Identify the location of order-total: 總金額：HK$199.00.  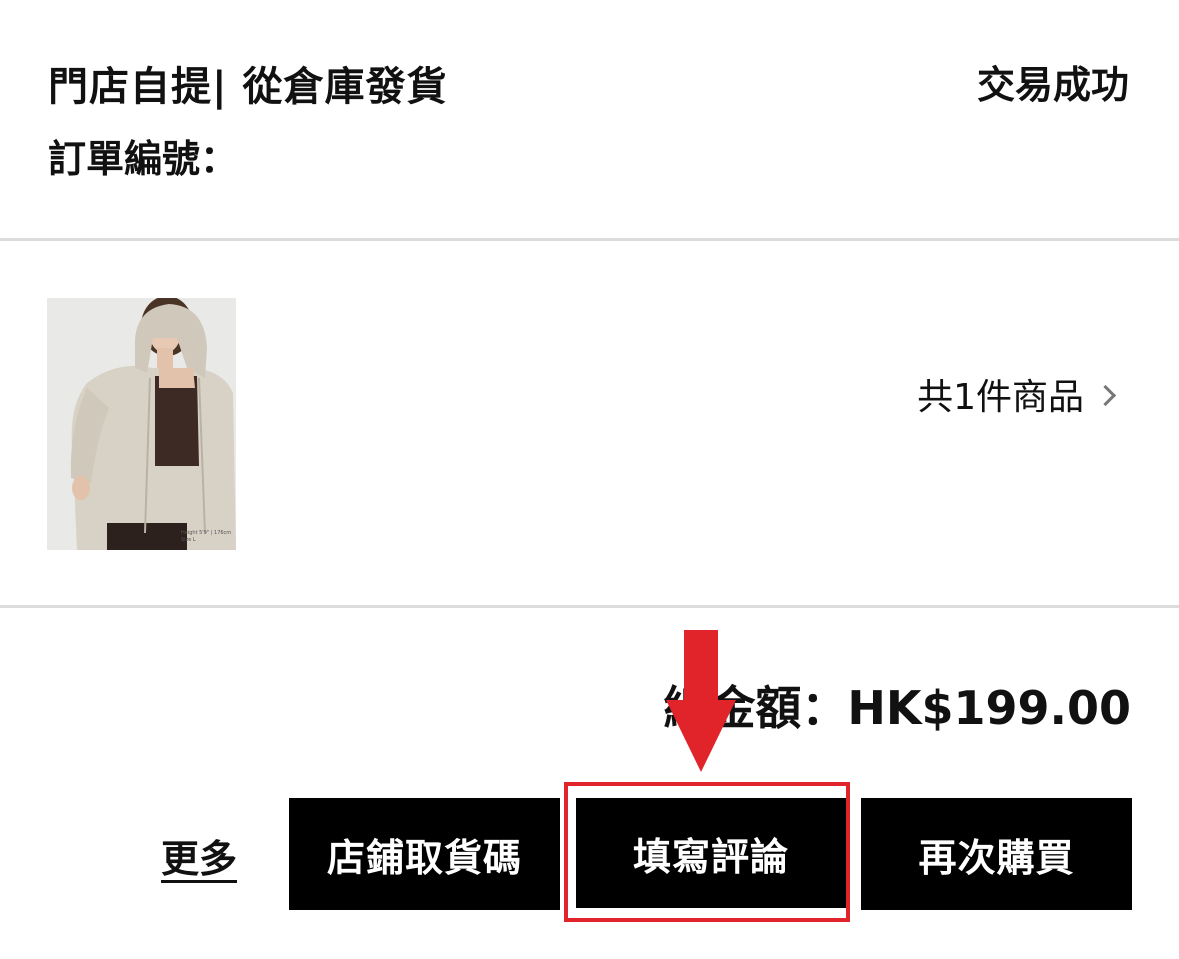
(897, 708).